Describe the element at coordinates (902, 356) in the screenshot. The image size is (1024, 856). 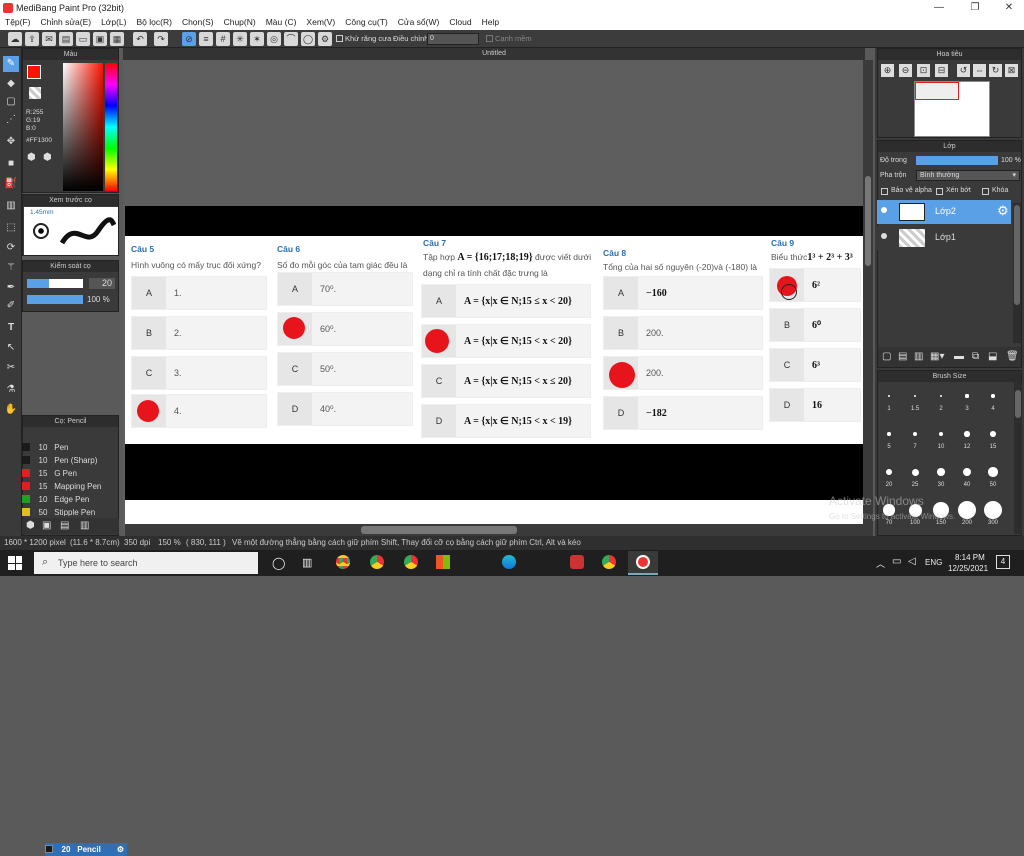
I see `new-halftone-layer-icon: ▤` at that location.